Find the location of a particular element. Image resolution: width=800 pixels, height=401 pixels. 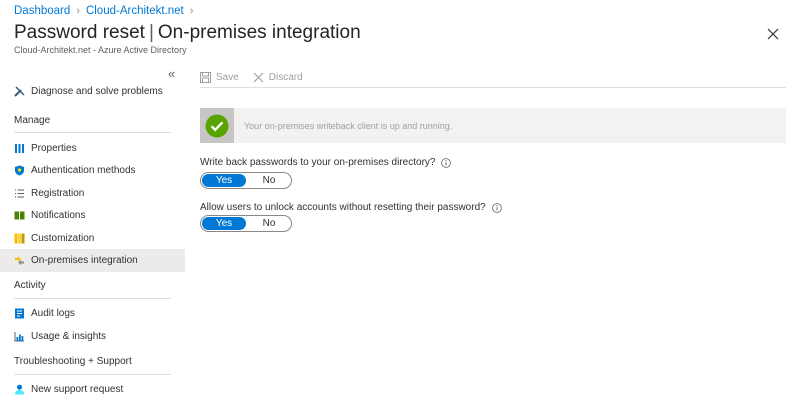

discard-label: Discard is located at coordinates (285, 77).